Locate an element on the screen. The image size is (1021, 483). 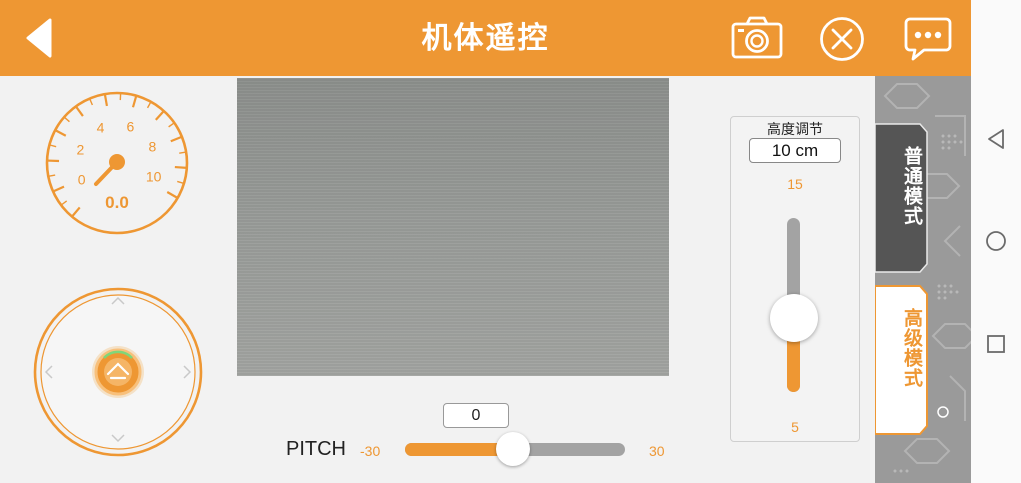
system-navigation-bar is located at coordinates (996, 241).